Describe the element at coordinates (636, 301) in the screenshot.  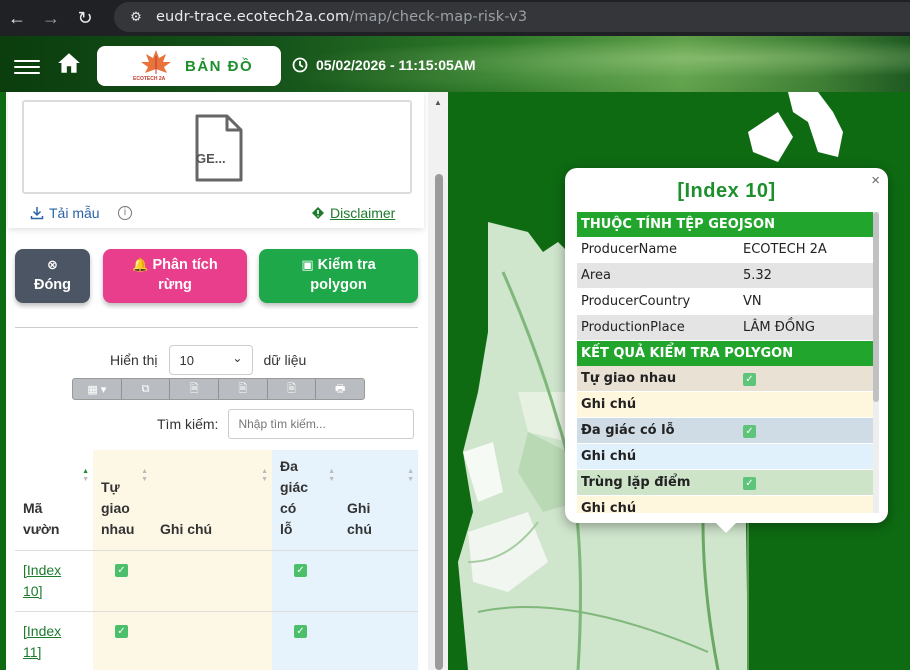
I see `property-key: ProducerCountry` at that location.